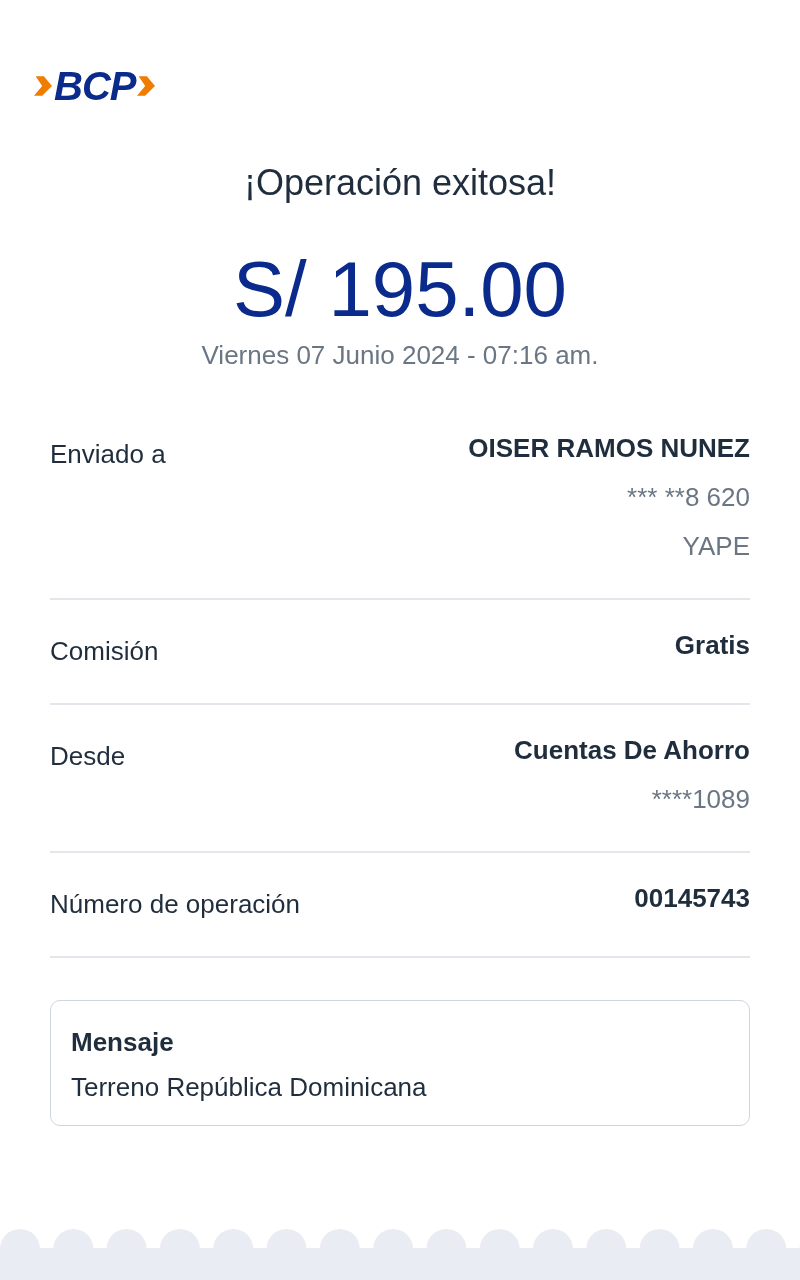 The height and width of the screenshot is (1280, 800). What do you see at coordinates (95, 86) in the screenshot?
I see `bcp-logo: BCP` at bounding box center [95, 86].